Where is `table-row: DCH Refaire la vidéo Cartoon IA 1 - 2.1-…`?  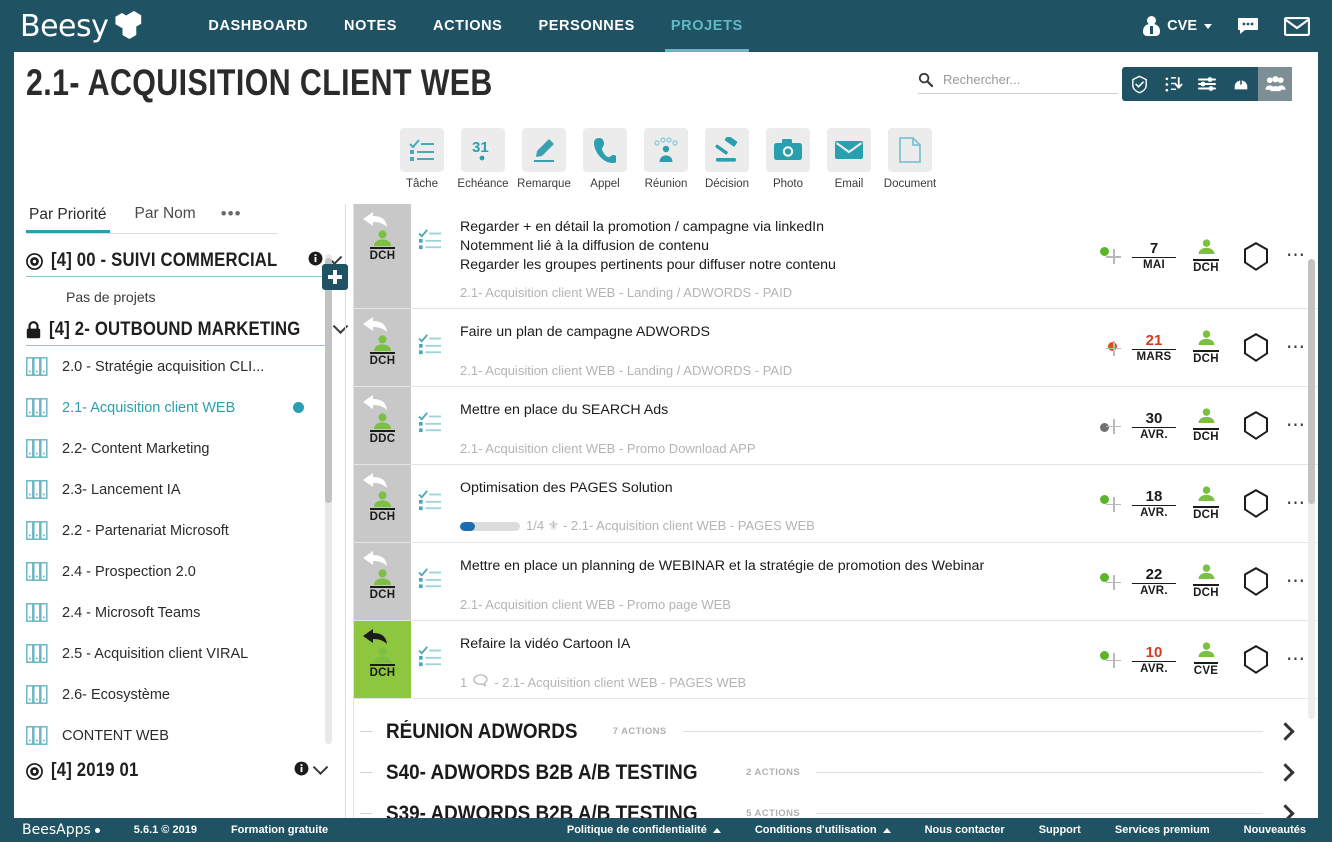
table-row: DCH Refaire la vidéo Cartoon IA 1 - 2.1-… is located at coordinates (836, 660).